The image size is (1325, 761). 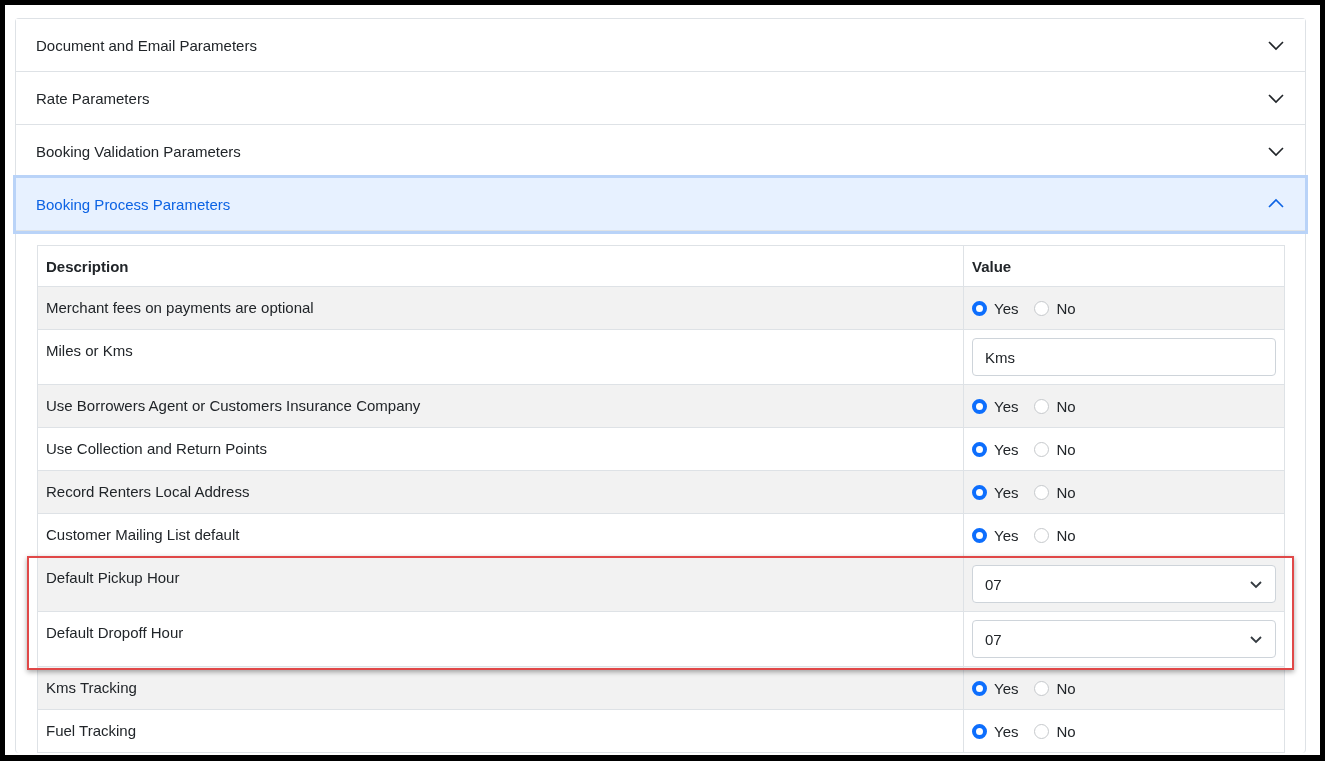 I want to click on table-cell-text: Fuel Tracking, so click(x=91, y=730).